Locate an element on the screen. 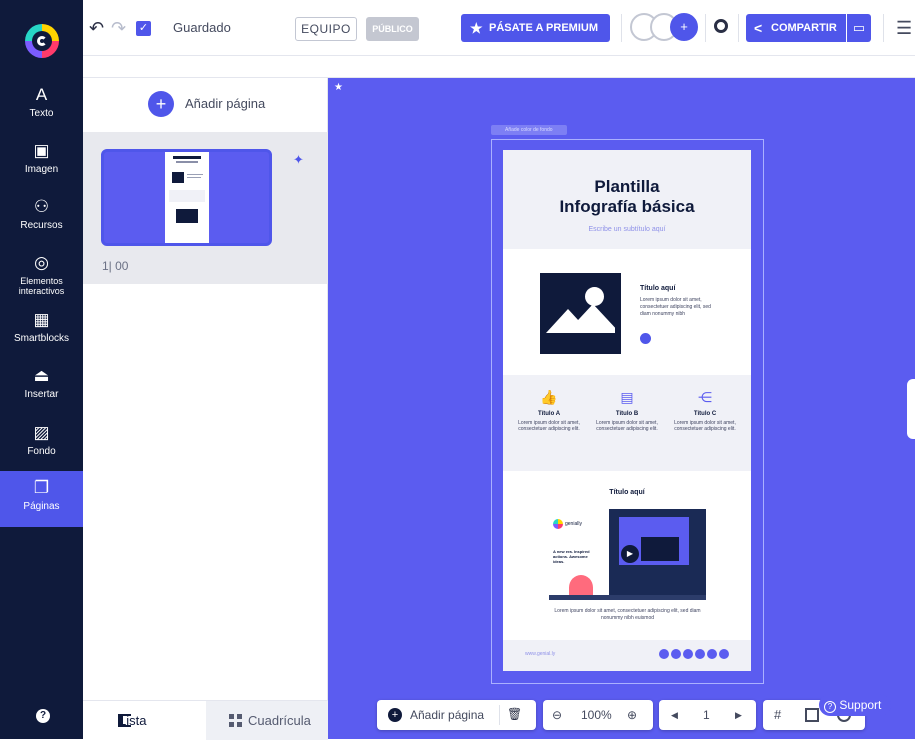  nav-item-insertar: ⏏ Insertar is located at coordinates (41, 393).